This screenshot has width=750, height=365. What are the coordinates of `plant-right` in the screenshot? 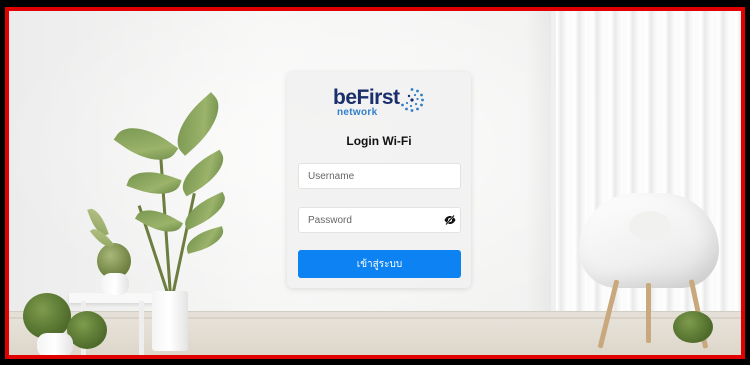 It's located at (693, 327).